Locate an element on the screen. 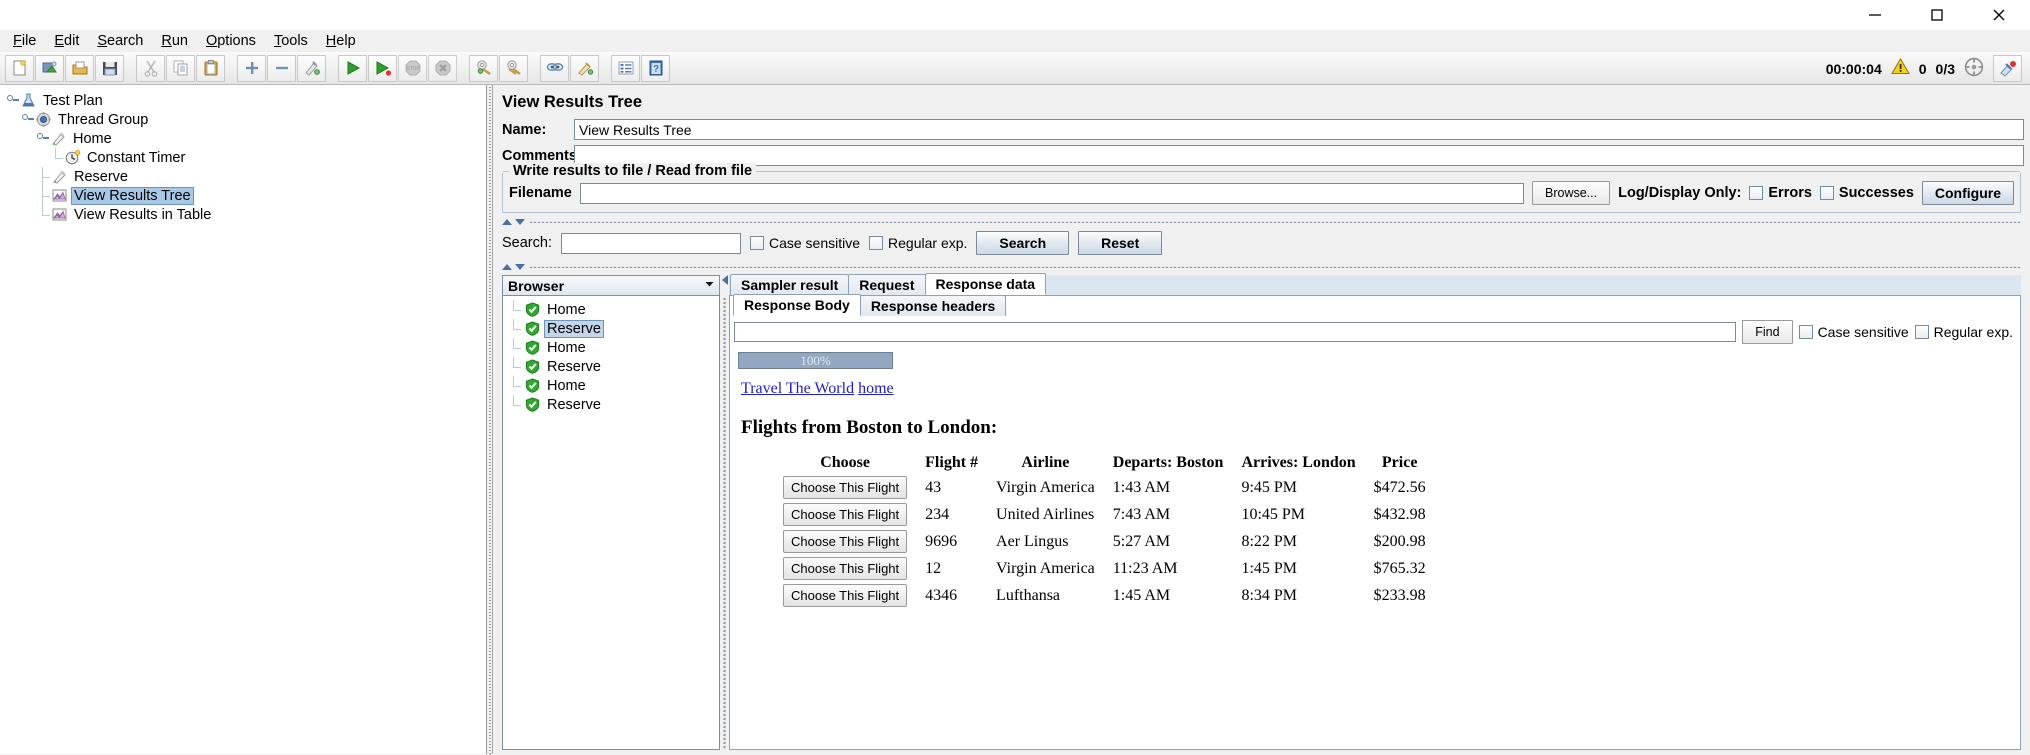 The image size is (2030, 755). find-button: Find is located at coordinates (1767, 332).